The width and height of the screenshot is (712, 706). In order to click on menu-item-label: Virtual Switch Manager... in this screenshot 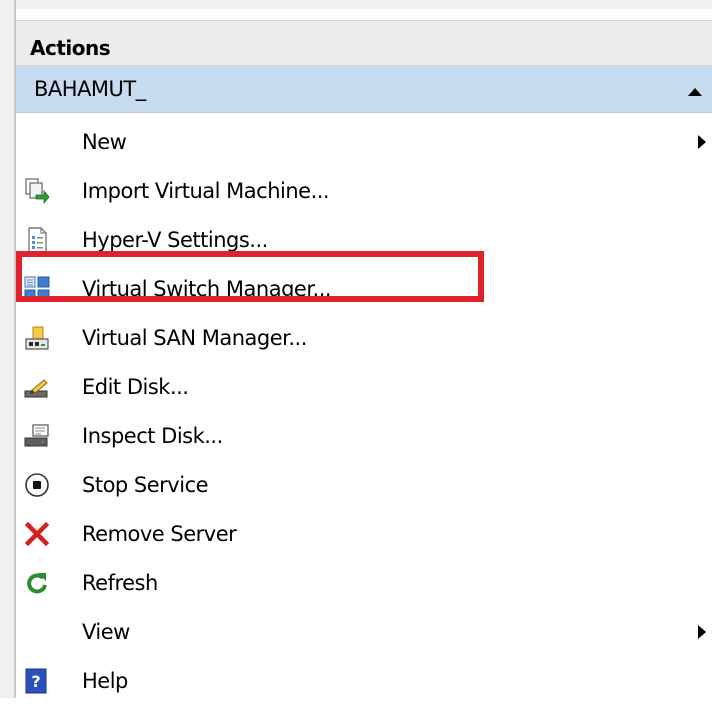, I will do `click(207, 289)`.